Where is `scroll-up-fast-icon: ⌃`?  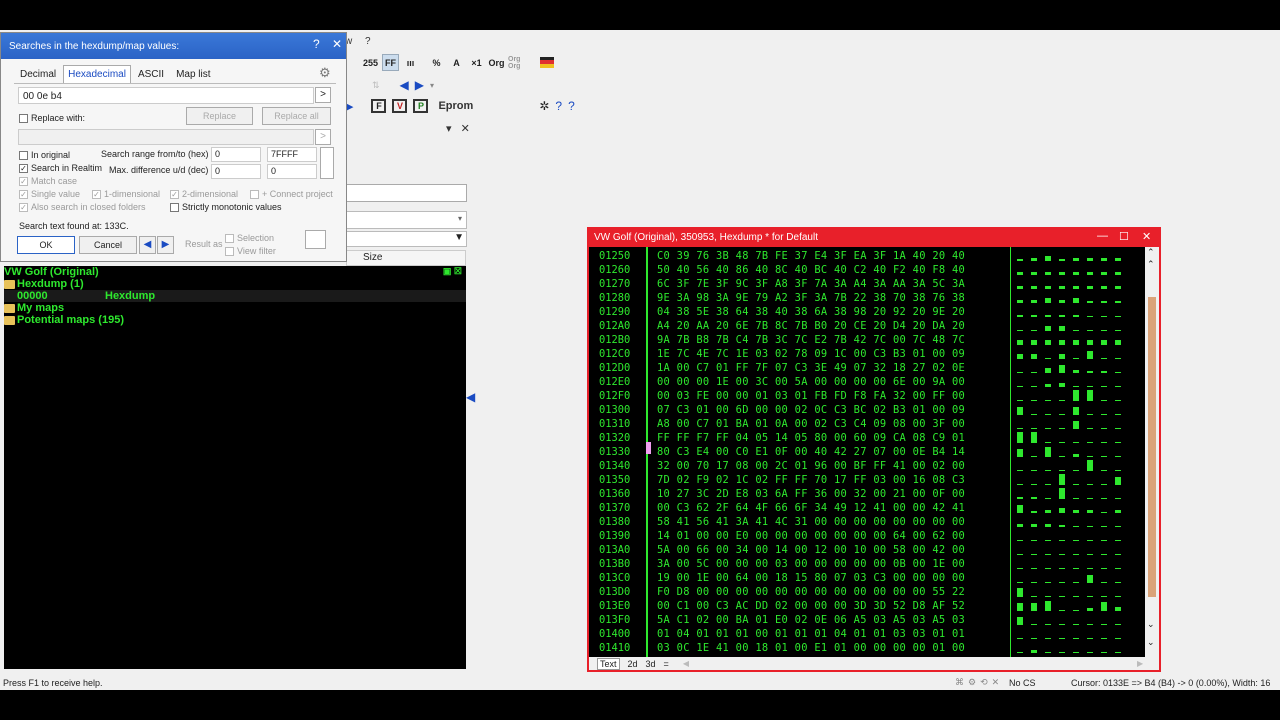
scroll-up-fast-icon: ⌃ is located at coordinates (1151, 264).